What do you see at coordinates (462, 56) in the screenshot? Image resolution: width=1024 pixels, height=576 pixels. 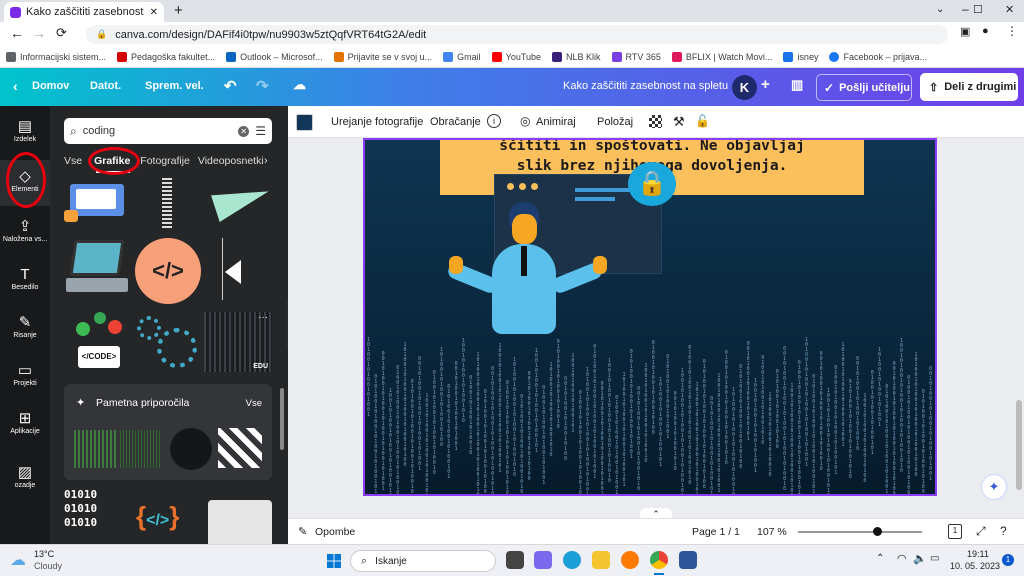 I see `bookmark-item: Gmail` at bounding box center [462, 56].